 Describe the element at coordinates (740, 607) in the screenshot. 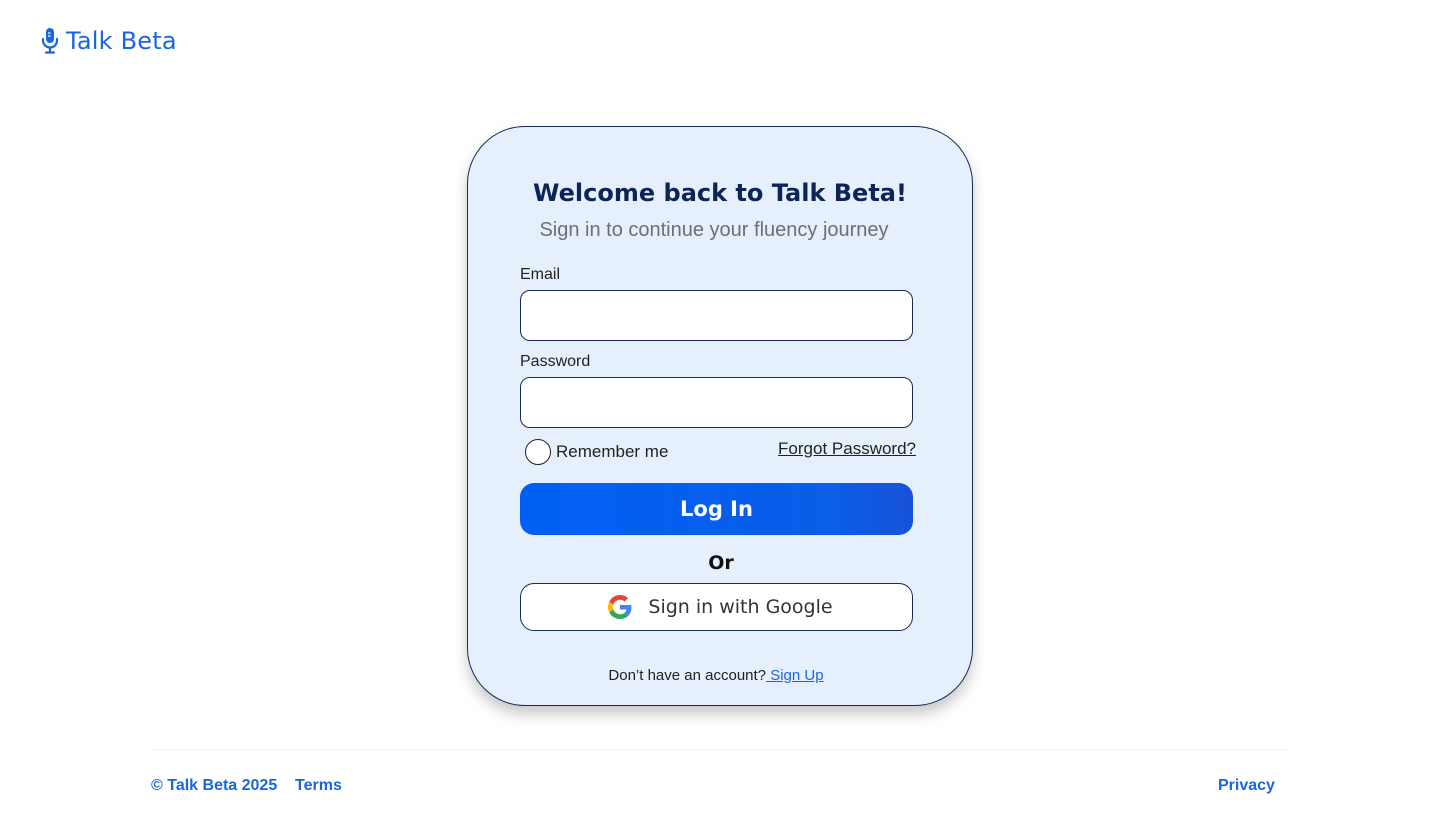

I see `google-signin-label: Sign in with Google` at that location.